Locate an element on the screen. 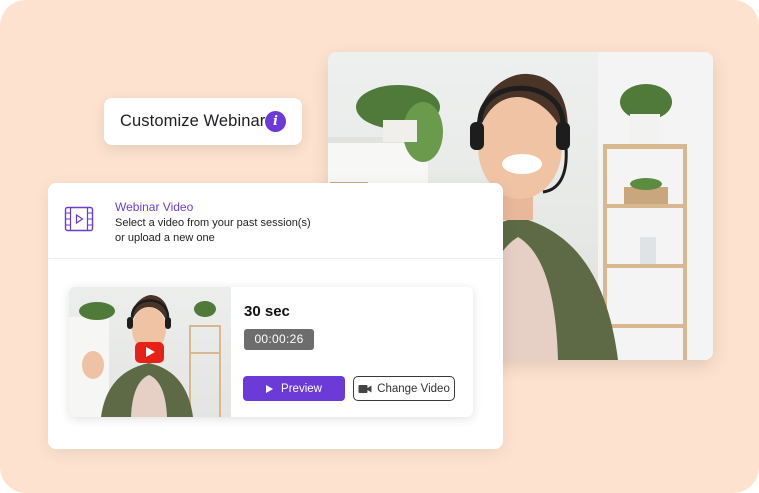 The image size is (759, 493). info-icon: i is located at coordinates (275, 121).